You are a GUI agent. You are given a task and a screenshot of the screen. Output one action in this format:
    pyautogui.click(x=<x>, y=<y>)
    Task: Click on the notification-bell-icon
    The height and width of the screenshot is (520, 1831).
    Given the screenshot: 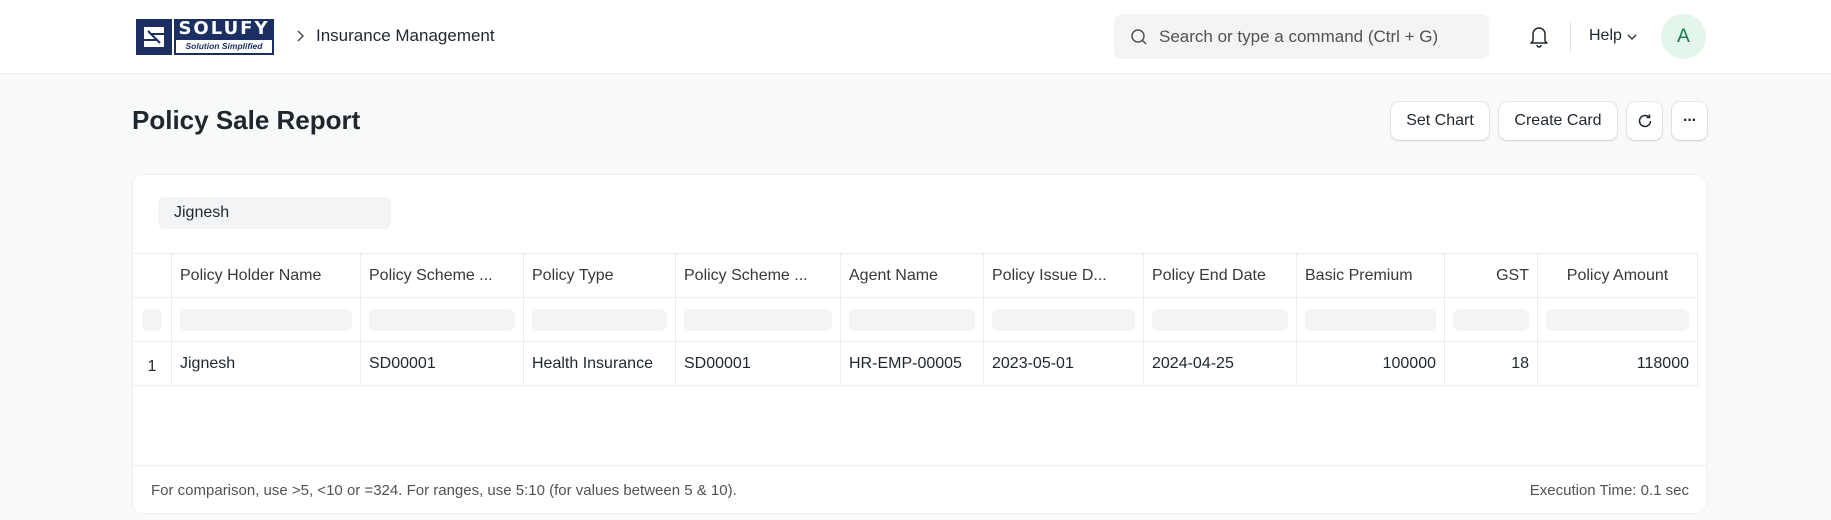 What is the action you would take?
    pyautogui.click(x=1539, y=36)
    